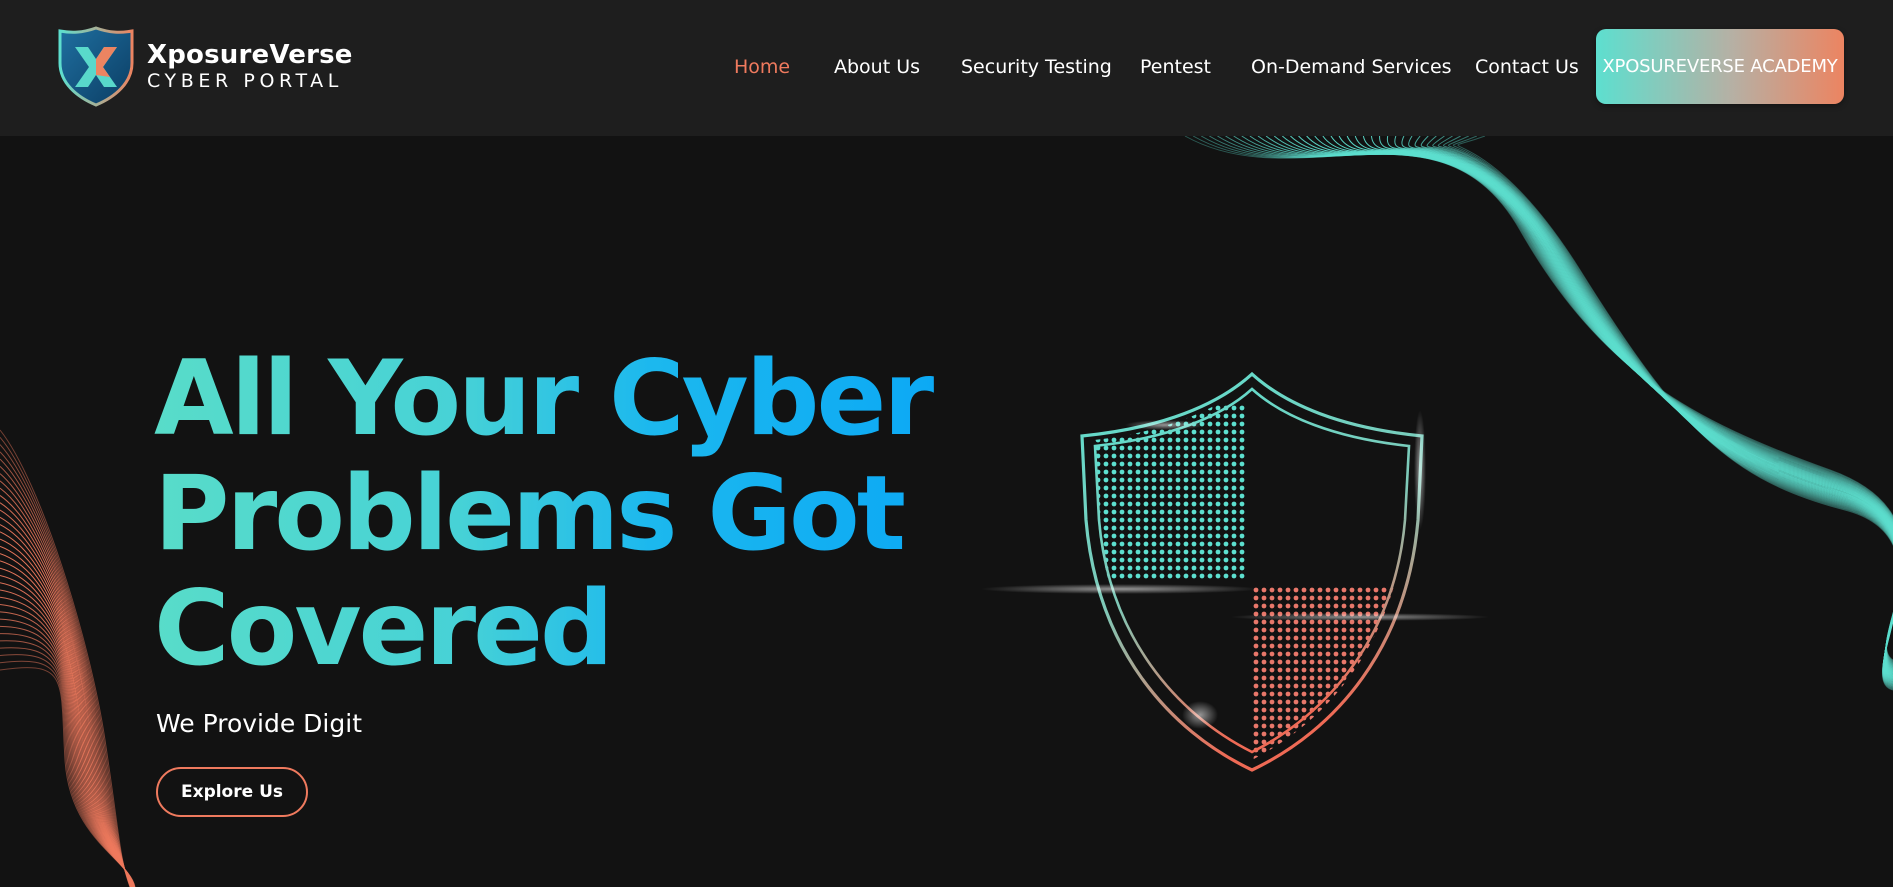 Image resolution: width=1893 pixels, height=887 pixels. Describe the element at coordinates (1351, 67) in the screenshot. I see `nav-item-on-demand-services: On-Demand Services` at that location.